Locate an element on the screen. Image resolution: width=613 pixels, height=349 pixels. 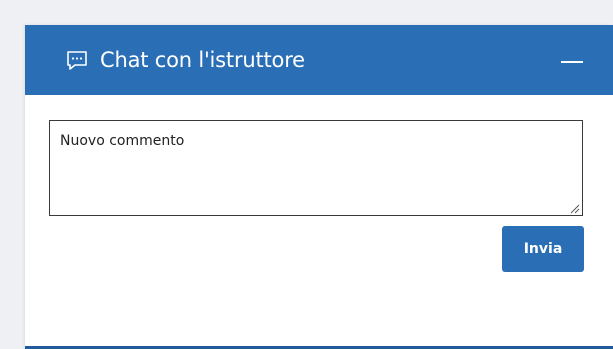
chat-title: Chat con l'istruttore is located at coordinates (202, 60).